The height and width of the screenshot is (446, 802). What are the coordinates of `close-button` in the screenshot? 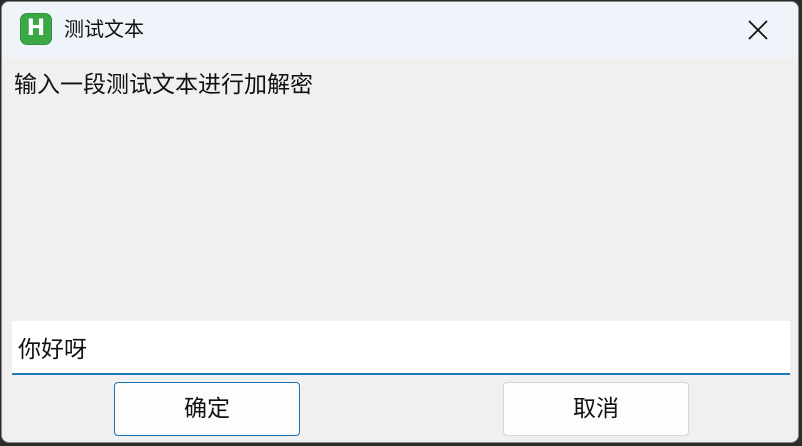 It's located at (758, 30).